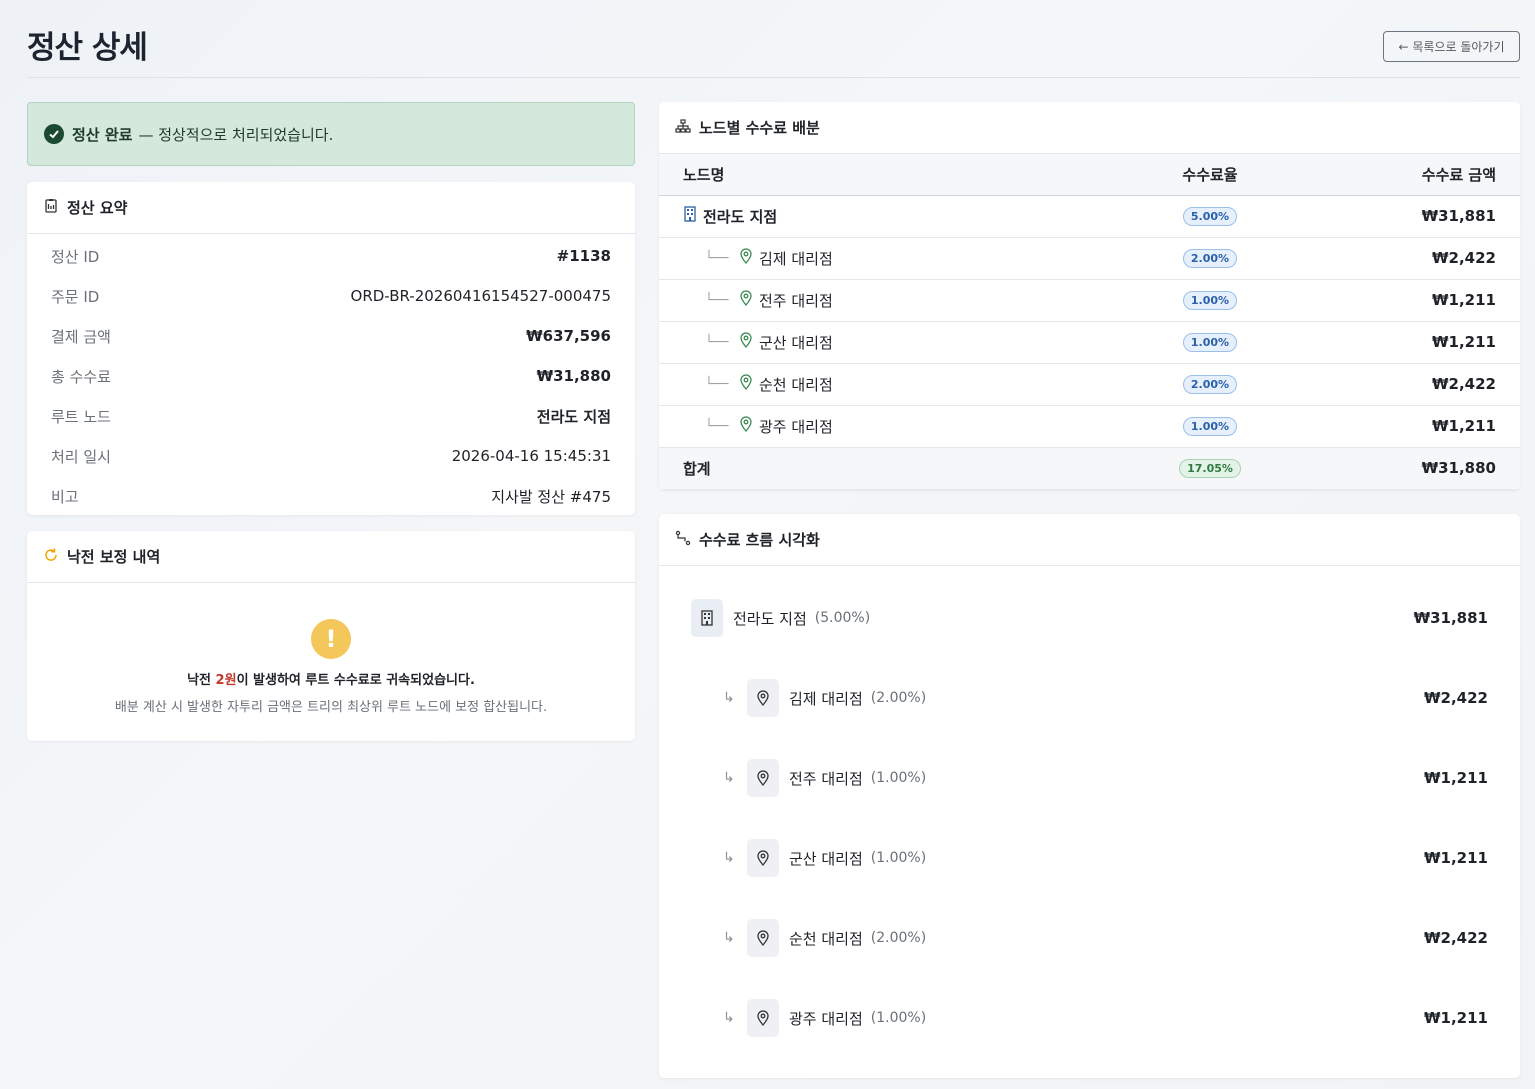 This screenshot has height=1089, width=1535. Describe the element at coordinates (826, 698) in the screenshot. I see `flow-node-name: 김제 대리점` at that location.